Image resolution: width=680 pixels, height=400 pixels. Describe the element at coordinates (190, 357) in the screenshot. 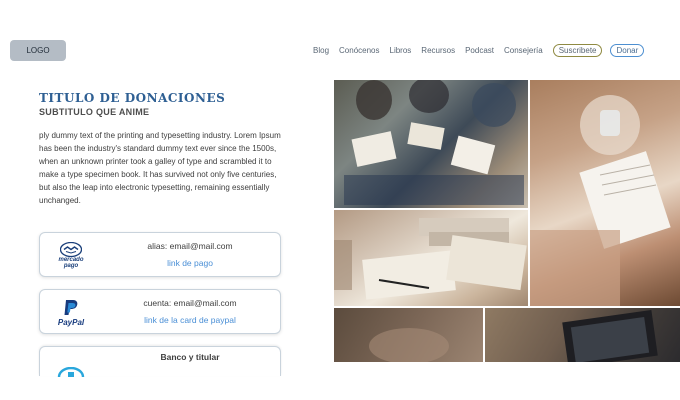

I see `bank-title: Banco y titular` at that location.